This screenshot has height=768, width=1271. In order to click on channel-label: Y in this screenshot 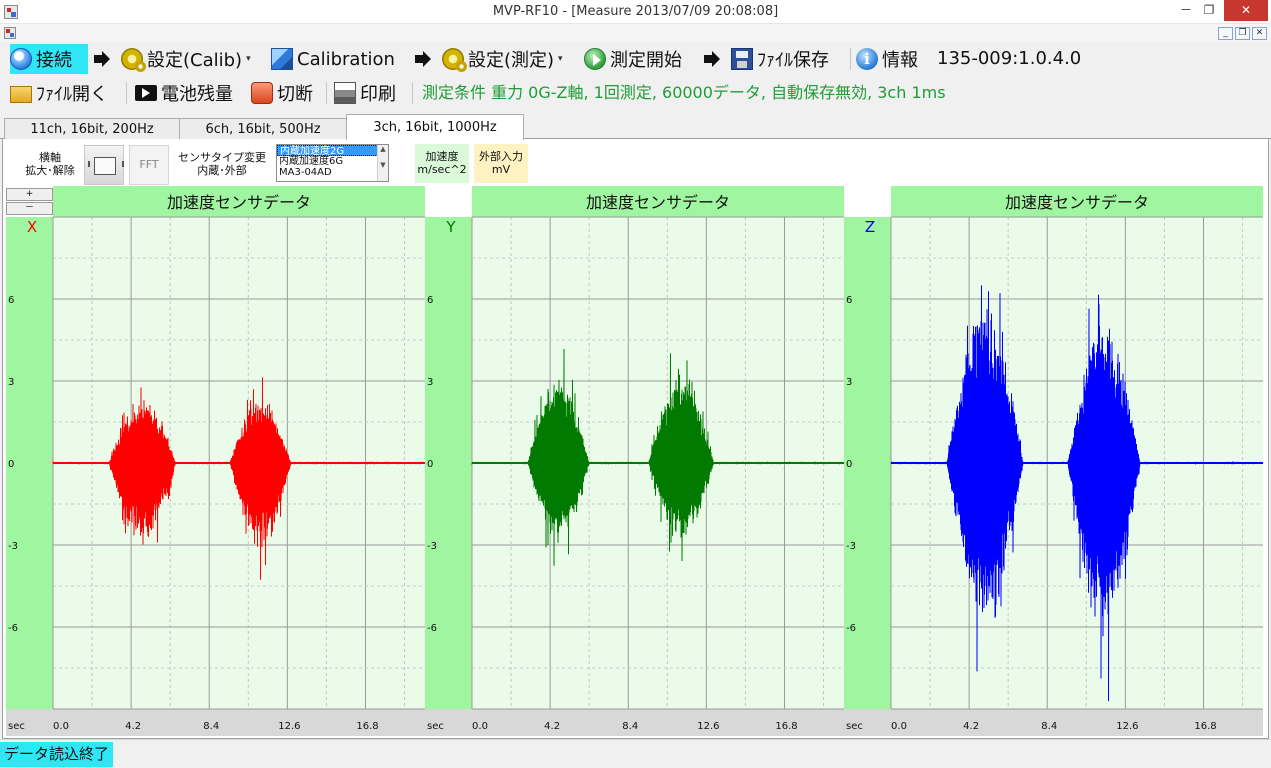, I will do `click(450, 227)`.